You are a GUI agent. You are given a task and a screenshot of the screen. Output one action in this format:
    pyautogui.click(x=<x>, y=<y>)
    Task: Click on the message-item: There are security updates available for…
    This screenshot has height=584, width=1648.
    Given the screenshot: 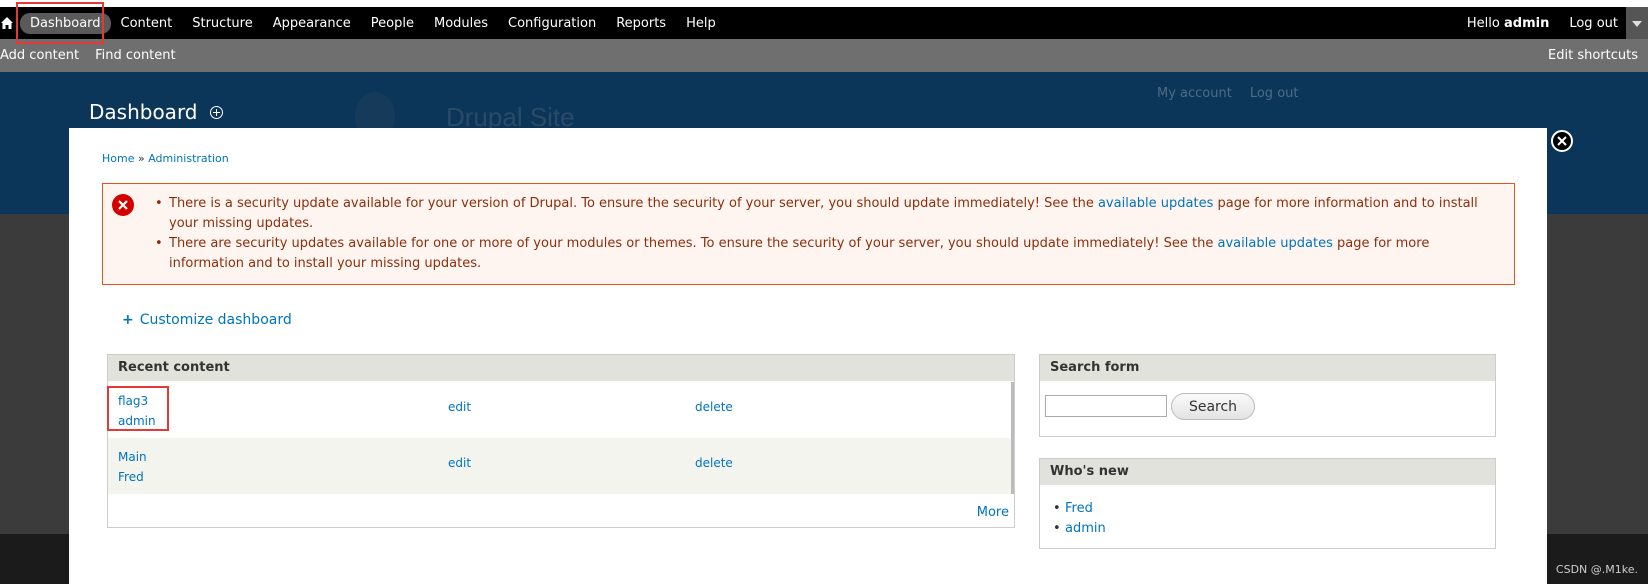 What is the action you would take?
    pyautogui.click(x=830, y=254)
    